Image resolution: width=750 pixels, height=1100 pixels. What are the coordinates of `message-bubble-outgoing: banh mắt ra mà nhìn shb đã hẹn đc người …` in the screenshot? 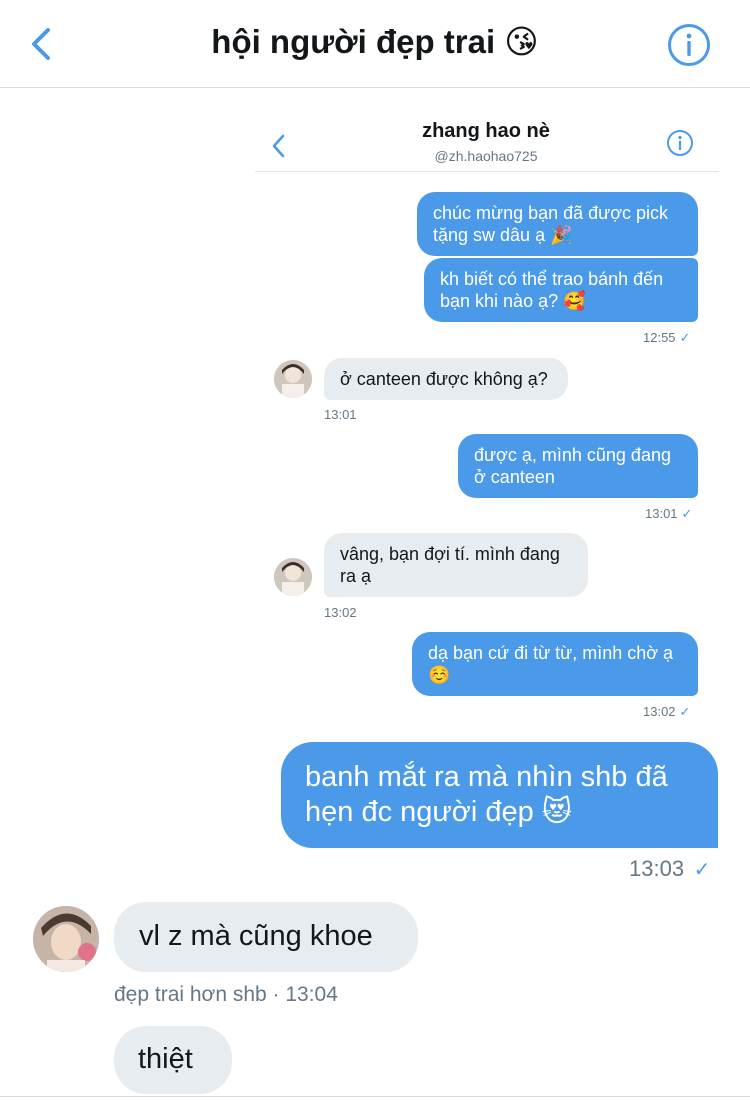 It's located at (499, 795).